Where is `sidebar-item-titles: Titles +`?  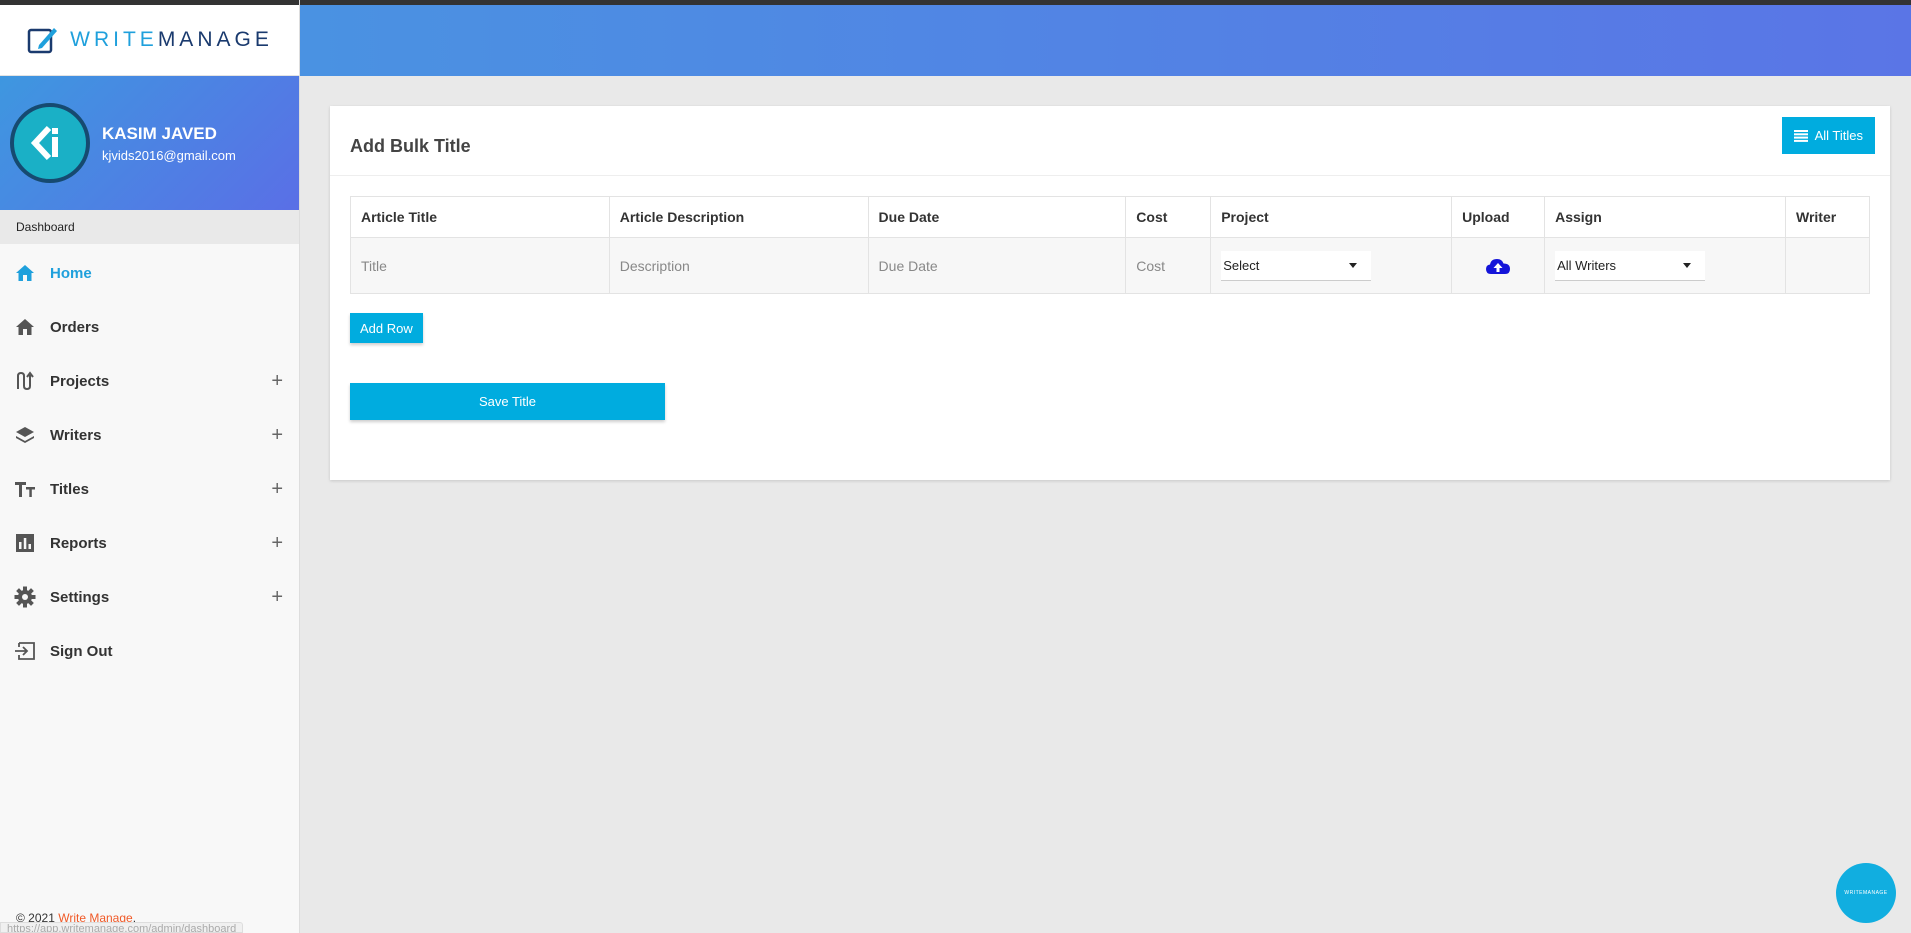
sidebar-item-titles: Titles + is located at coordinates (149, 489).